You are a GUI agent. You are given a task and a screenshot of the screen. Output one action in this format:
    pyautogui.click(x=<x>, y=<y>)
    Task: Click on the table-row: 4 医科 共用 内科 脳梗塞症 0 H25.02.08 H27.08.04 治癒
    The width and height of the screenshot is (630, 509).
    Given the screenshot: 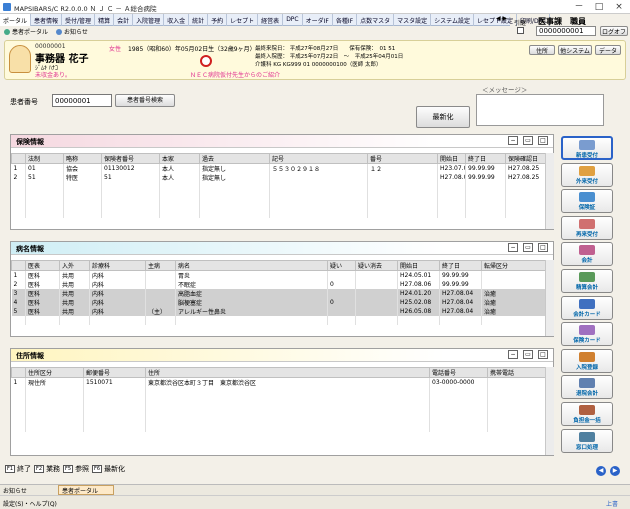 What is the action you would take?
    pyautogui.click(x=278, y=302)
    